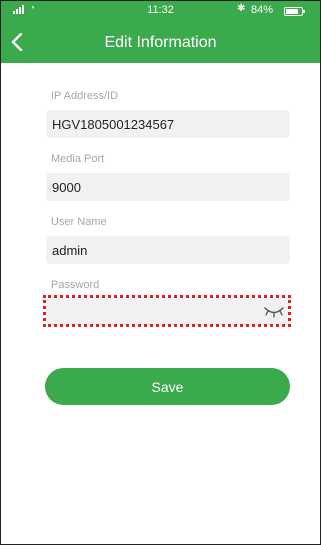  I want to click on ip-address-field: HGV1805001234567, so click(168, 124).